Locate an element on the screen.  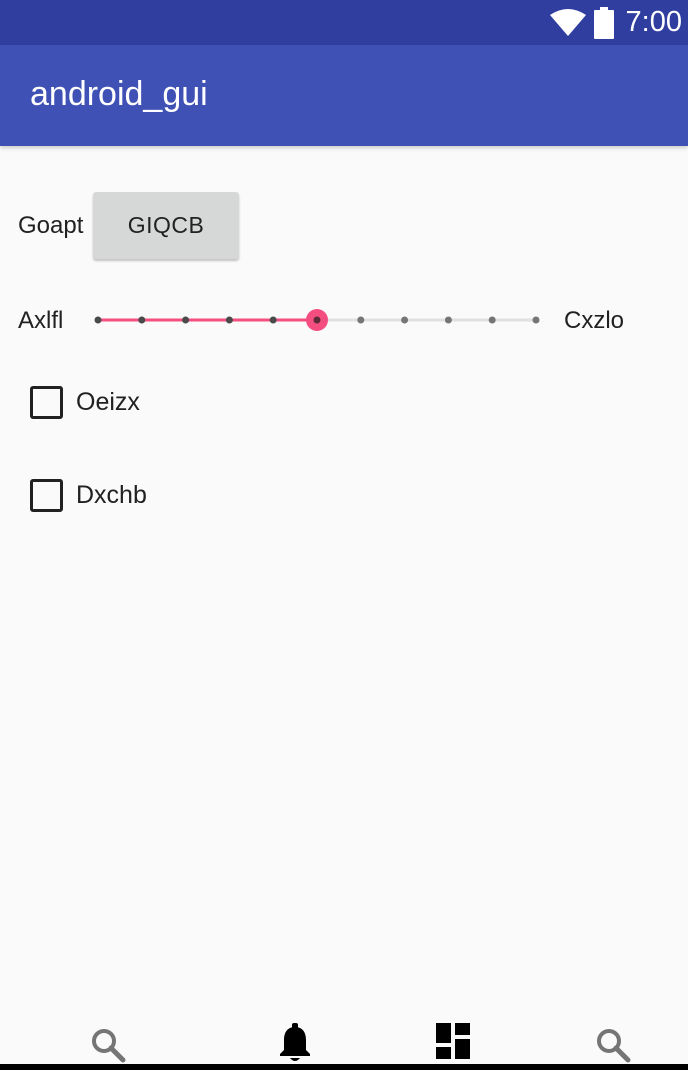
status-bar: 7:00 is located at coordinates (344, 22).